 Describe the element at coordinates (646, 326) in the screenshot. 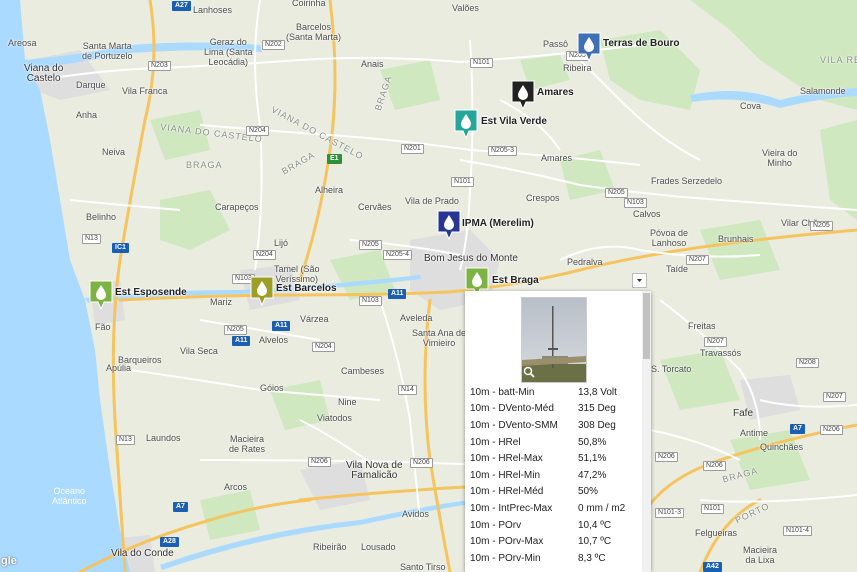

I see `scrollbar-thumb` at that location.